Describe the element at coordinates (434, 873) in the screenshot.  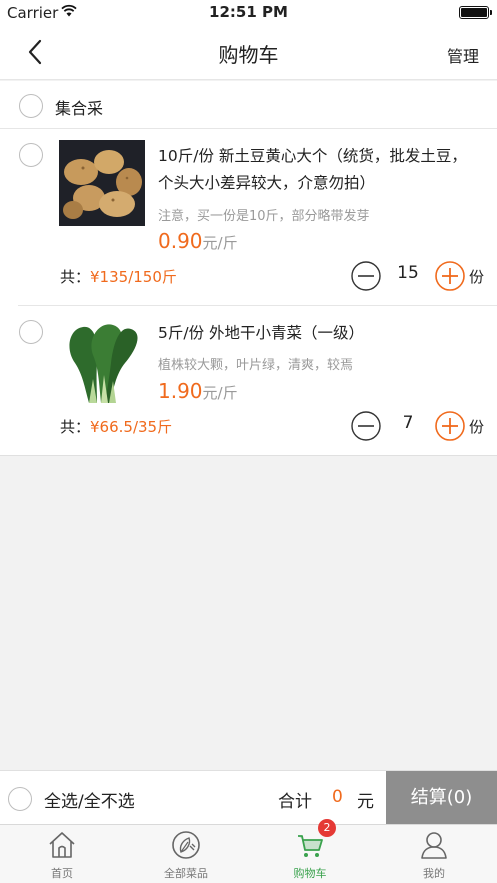
I see `tab-label: 我的` at that location.